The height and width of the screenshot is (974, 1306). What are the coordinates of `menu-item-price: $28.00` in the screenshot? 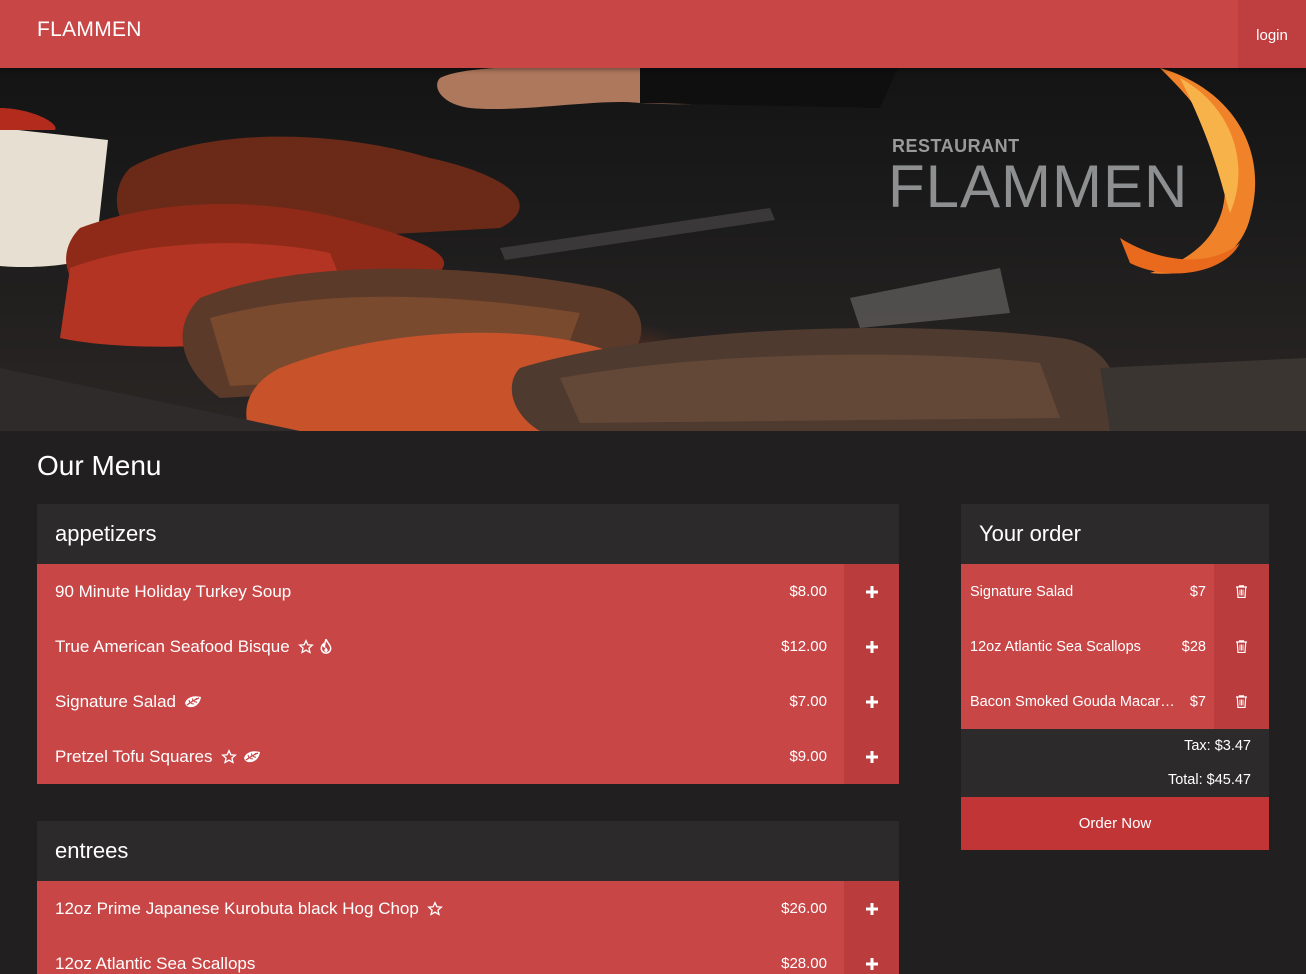 It's located at (804, 963).